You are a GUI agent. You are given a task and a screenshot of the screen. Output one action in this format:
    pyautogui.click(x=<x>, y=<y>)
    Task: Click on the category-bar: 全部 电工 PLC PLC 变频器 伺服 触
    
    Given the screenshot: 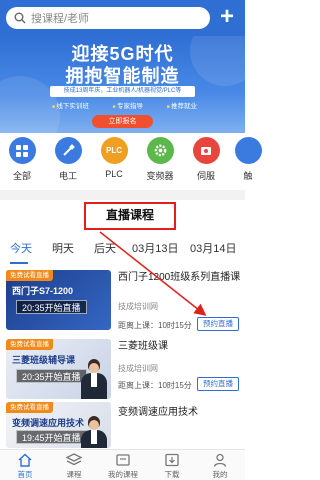 What is the action you would take?
    pyautogui.click(x=131, y=162)
    